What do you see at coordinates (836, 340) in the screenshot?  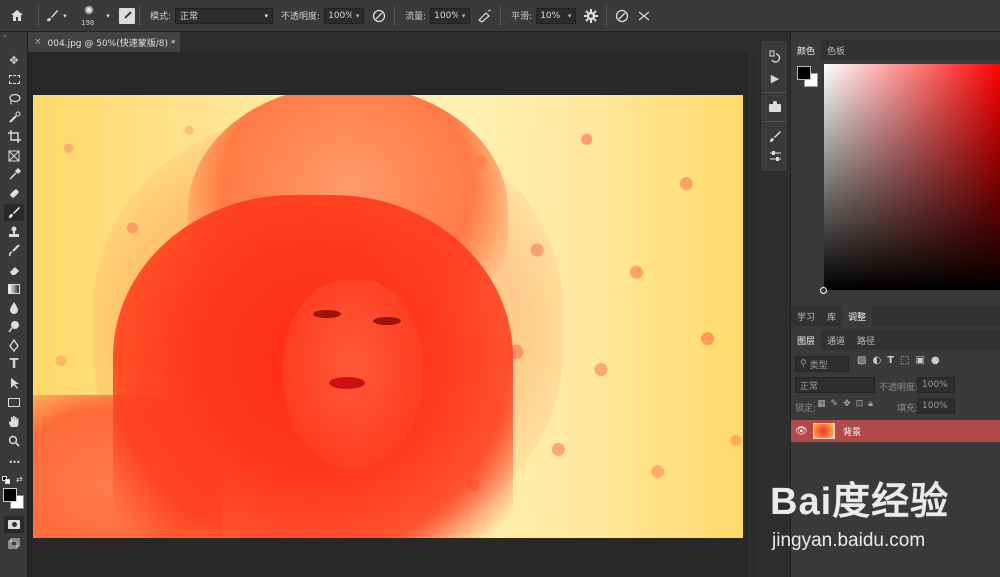 I see `tab-channels: 通道` at bounding box center [836, 340].